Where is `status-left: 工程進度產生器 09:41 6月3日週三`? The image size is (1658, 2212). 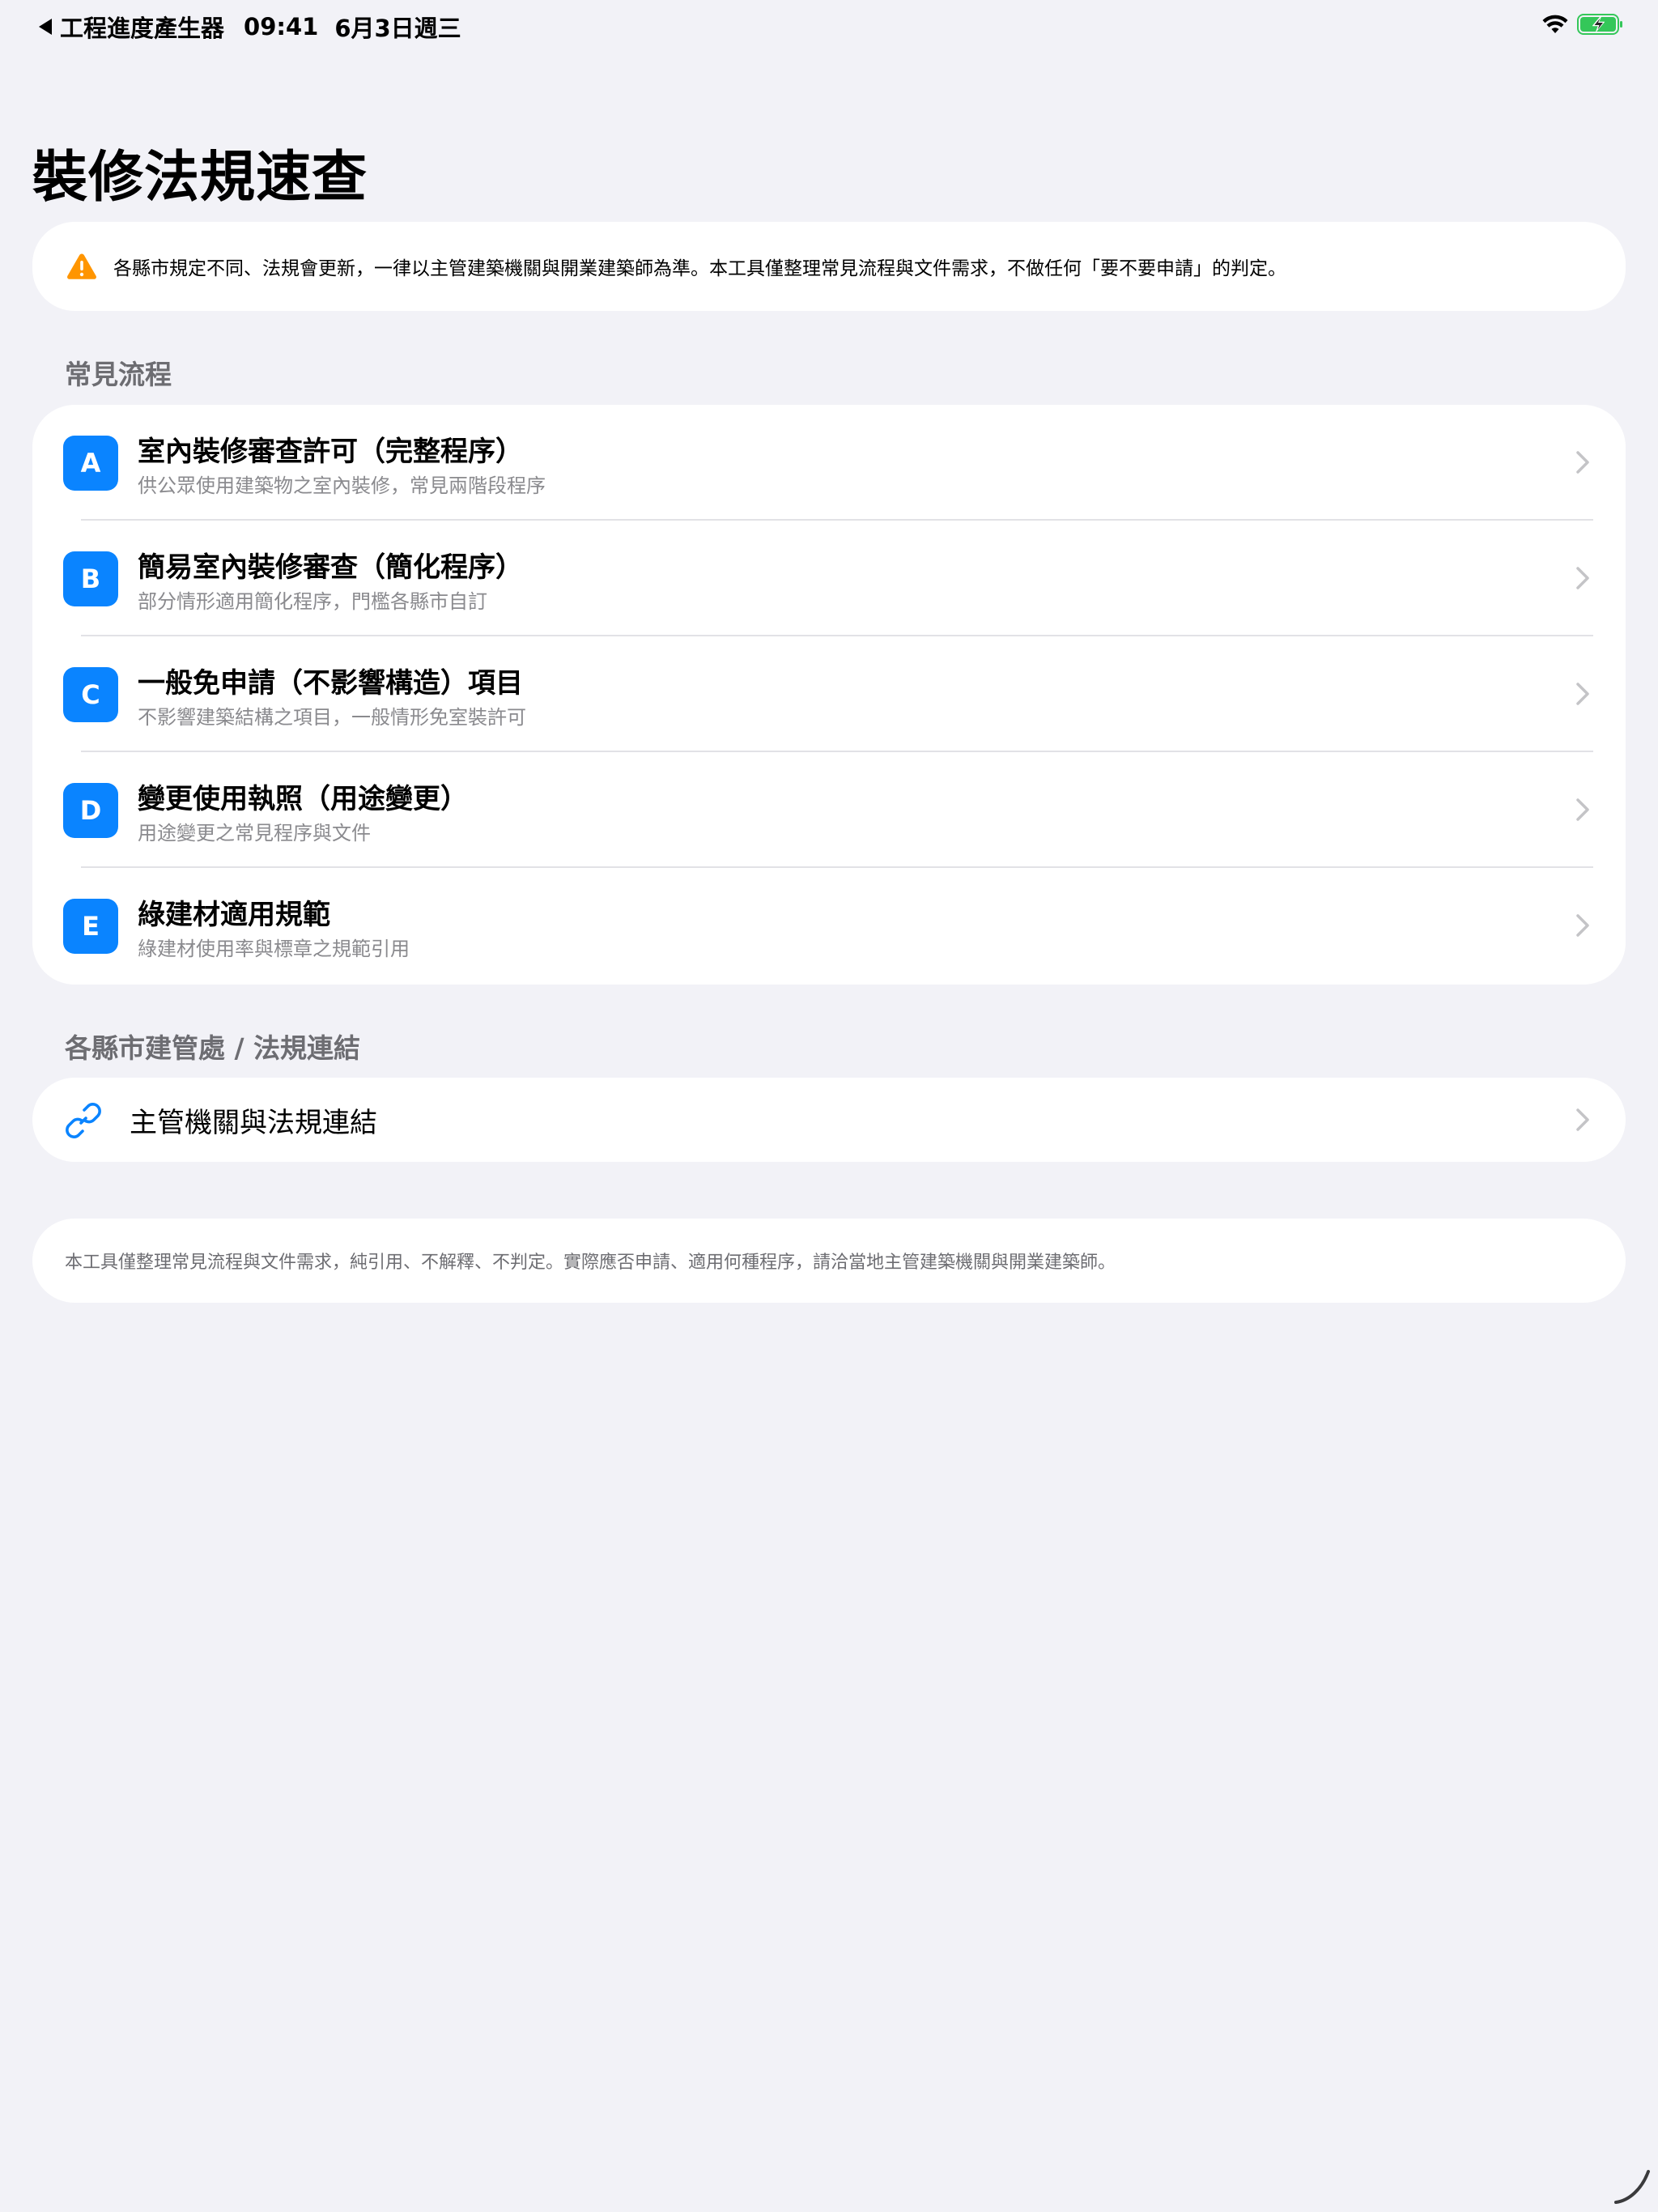
status-left: 工程進度產生器 09:41 6月3日週三 is located at coordinates (250, 27).